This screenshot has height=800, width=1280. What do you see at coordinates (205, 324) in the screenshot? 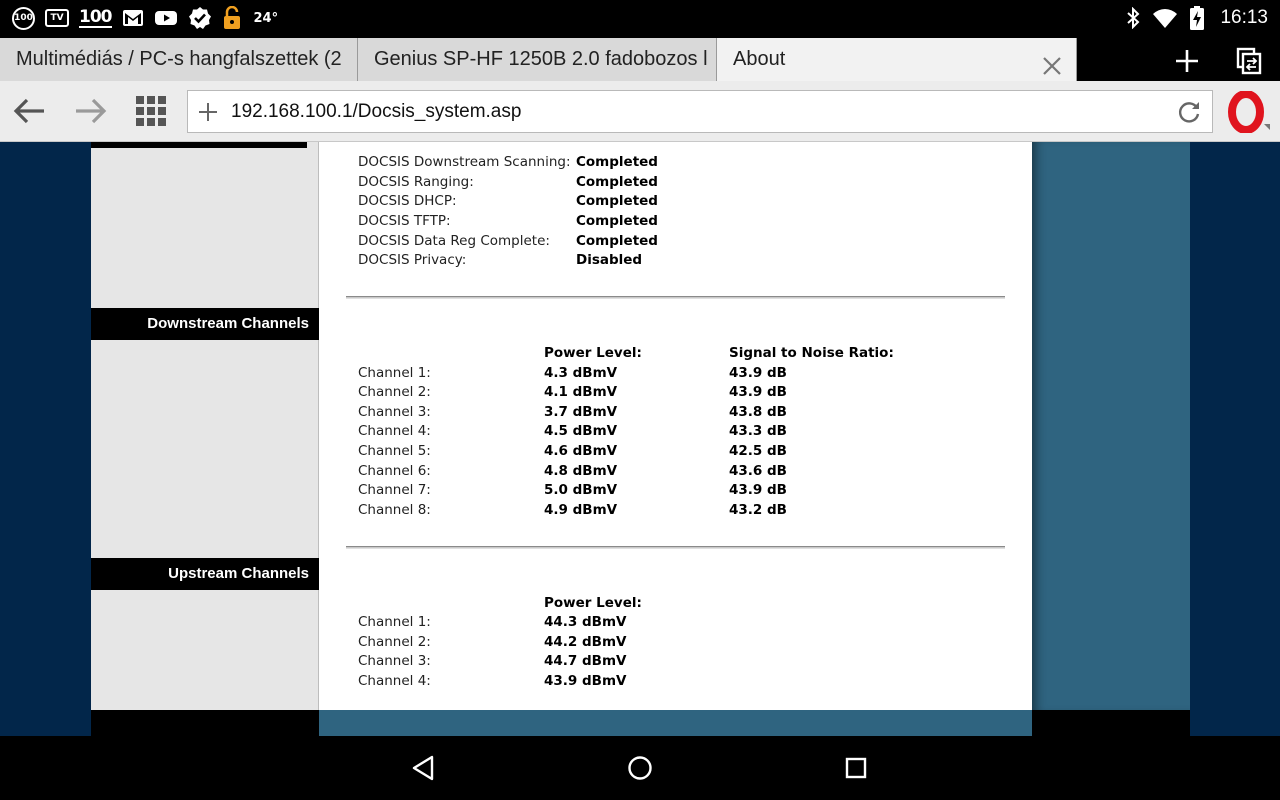
I see `downstream-channels-header: Downstream Channels` at bounding box center [205, 324].